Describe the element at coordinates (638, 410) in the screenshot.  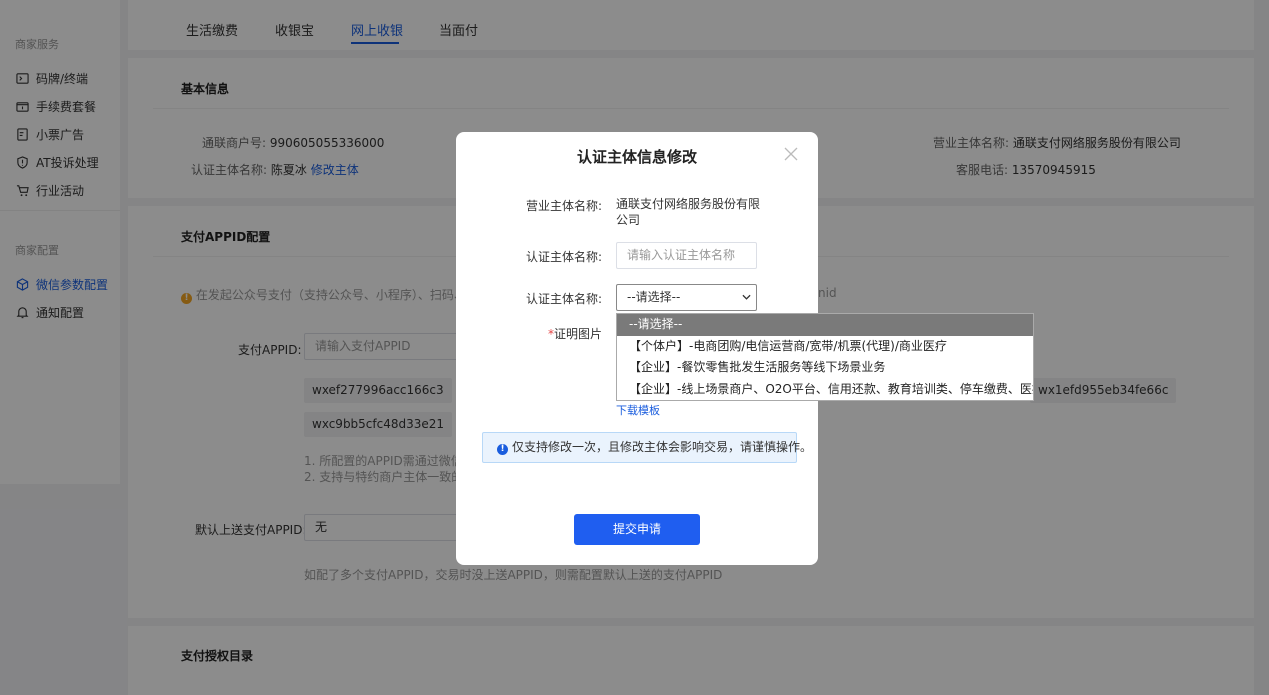
I see `download-template-link: 下载模板` at that location.